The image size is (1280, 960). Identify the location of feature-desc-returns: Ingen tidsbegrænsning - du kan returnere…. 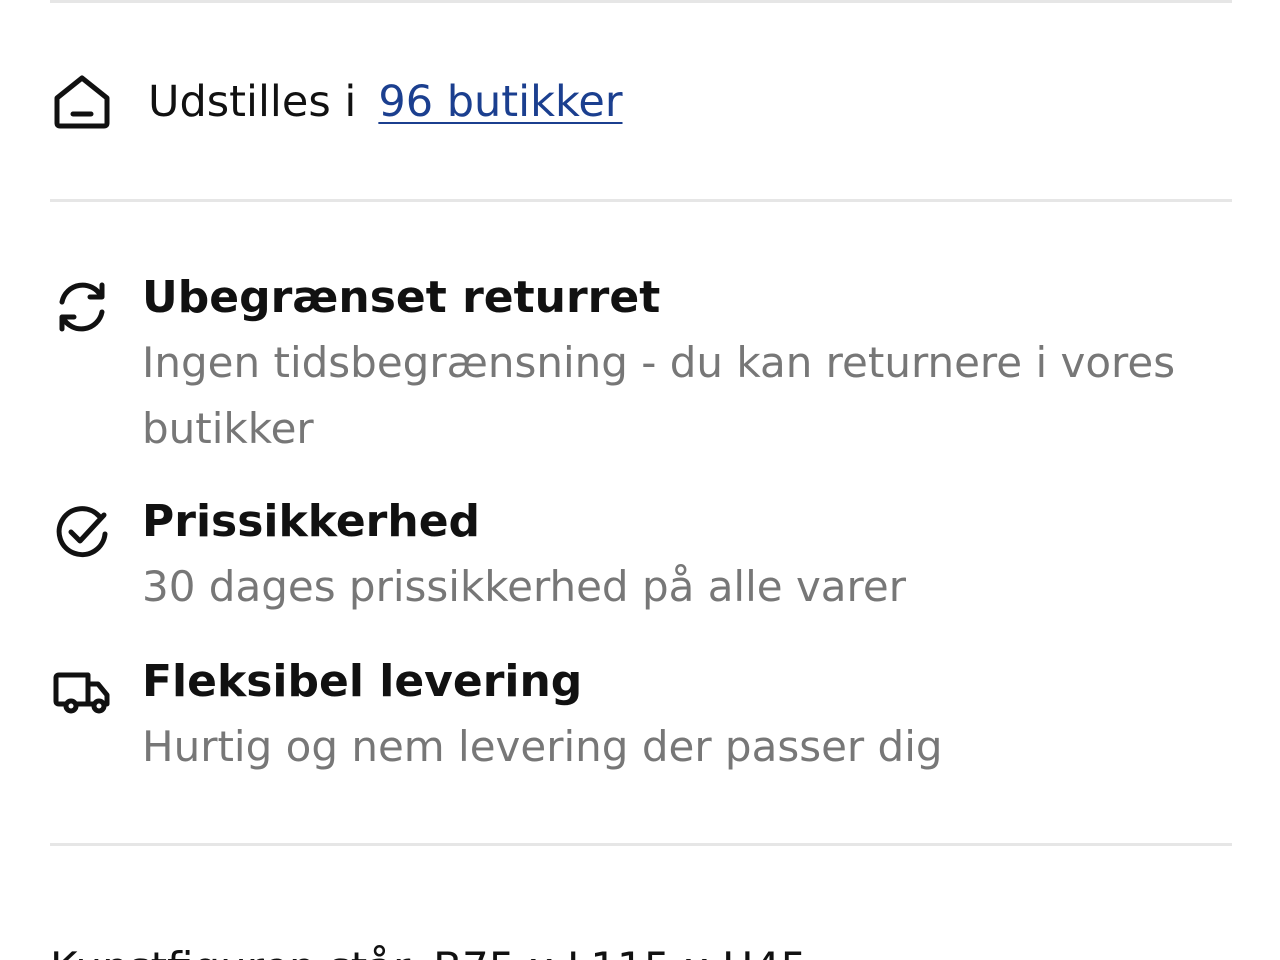
(659, 395).